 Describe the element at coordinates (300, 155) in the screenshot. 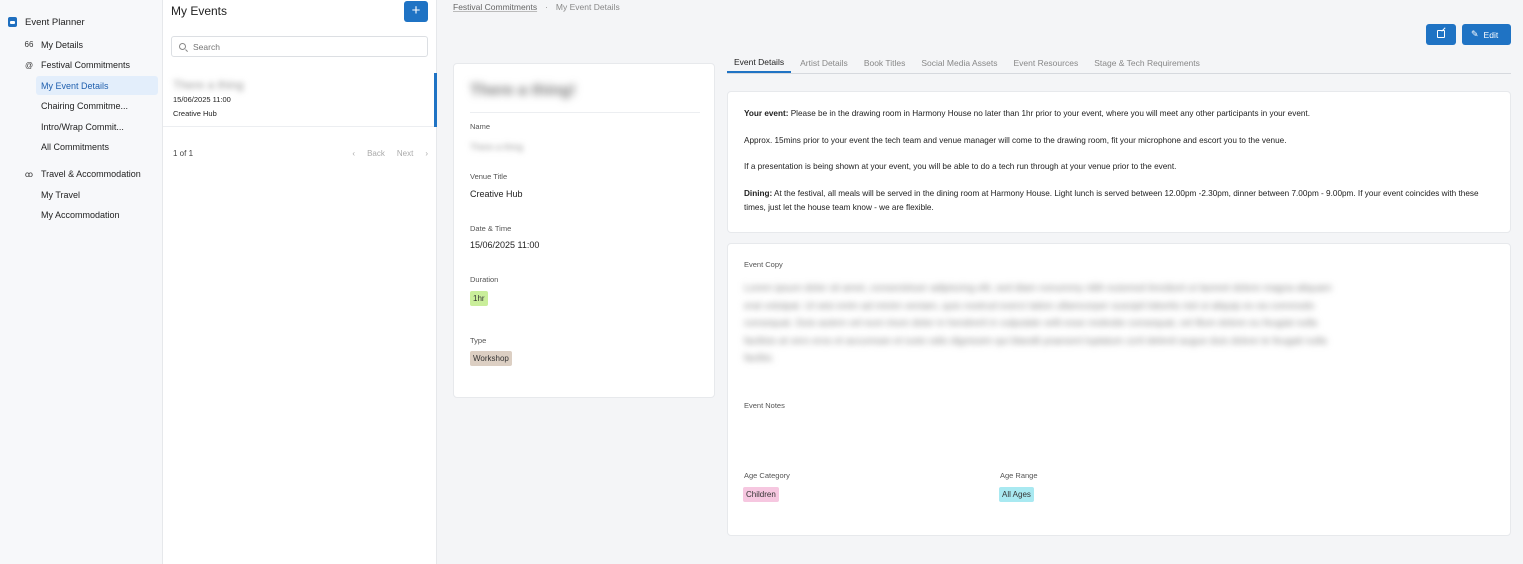

I see `pagination: 1 of 1 ‹ Back Next ›` at that location.